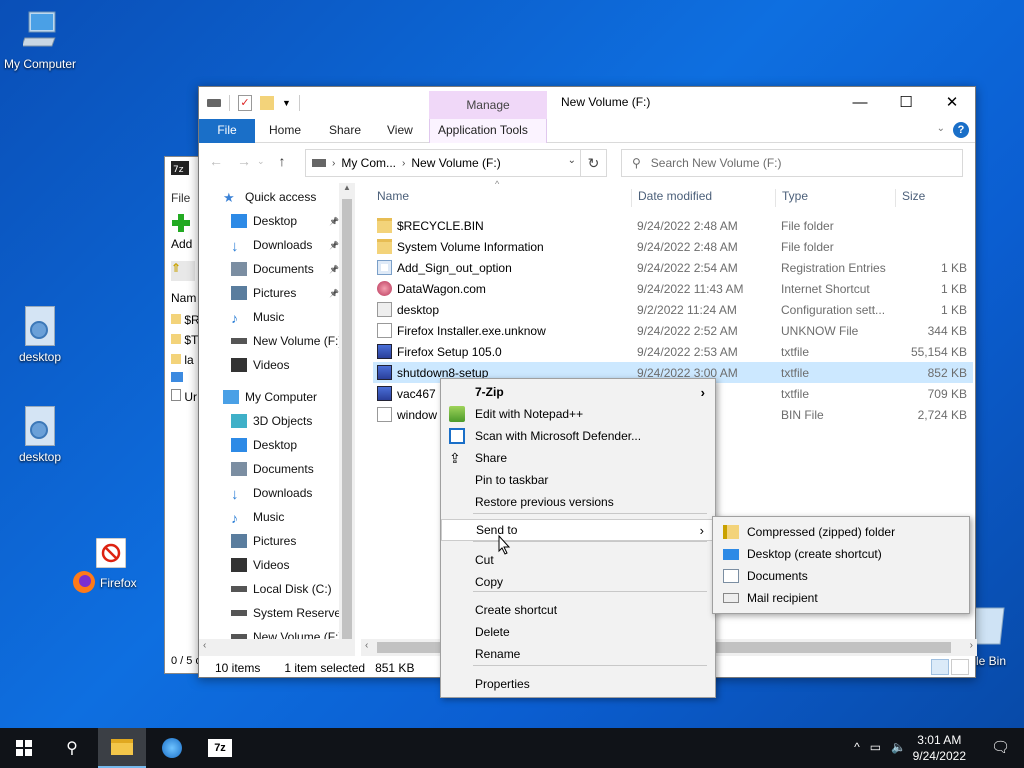 The image size is (1024, 768). I want to click on start-button, so click(24, 748).